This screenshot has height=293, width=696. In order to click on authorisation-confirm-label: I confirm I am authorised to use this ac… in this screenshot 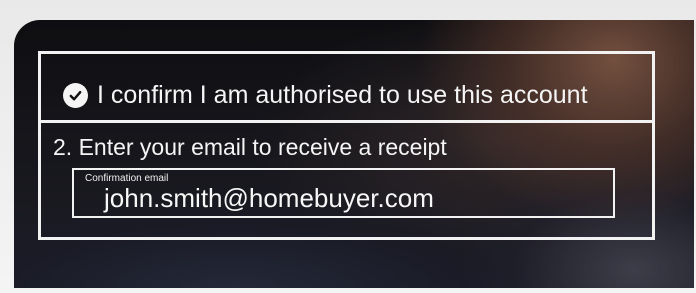, I will do `click(342, 95)`.